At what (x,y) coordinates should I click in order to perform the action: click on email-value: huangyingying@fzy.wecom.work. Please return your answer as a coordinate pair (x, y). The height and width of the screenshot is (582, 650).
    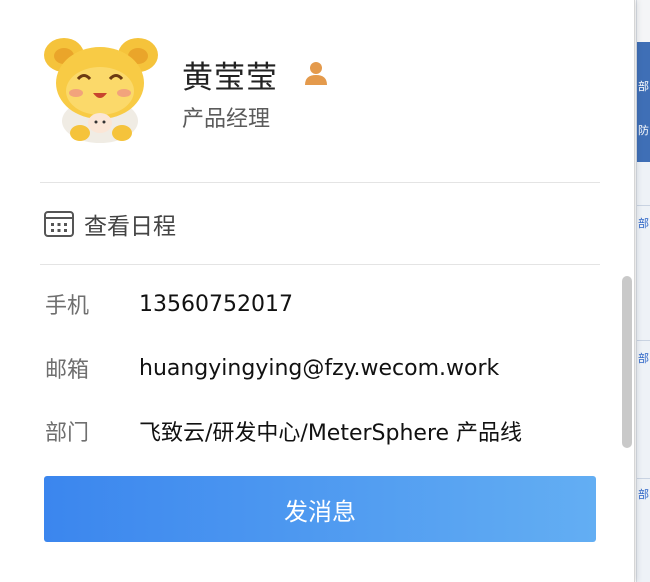
    Looking at the image, I should click on (319, 368).